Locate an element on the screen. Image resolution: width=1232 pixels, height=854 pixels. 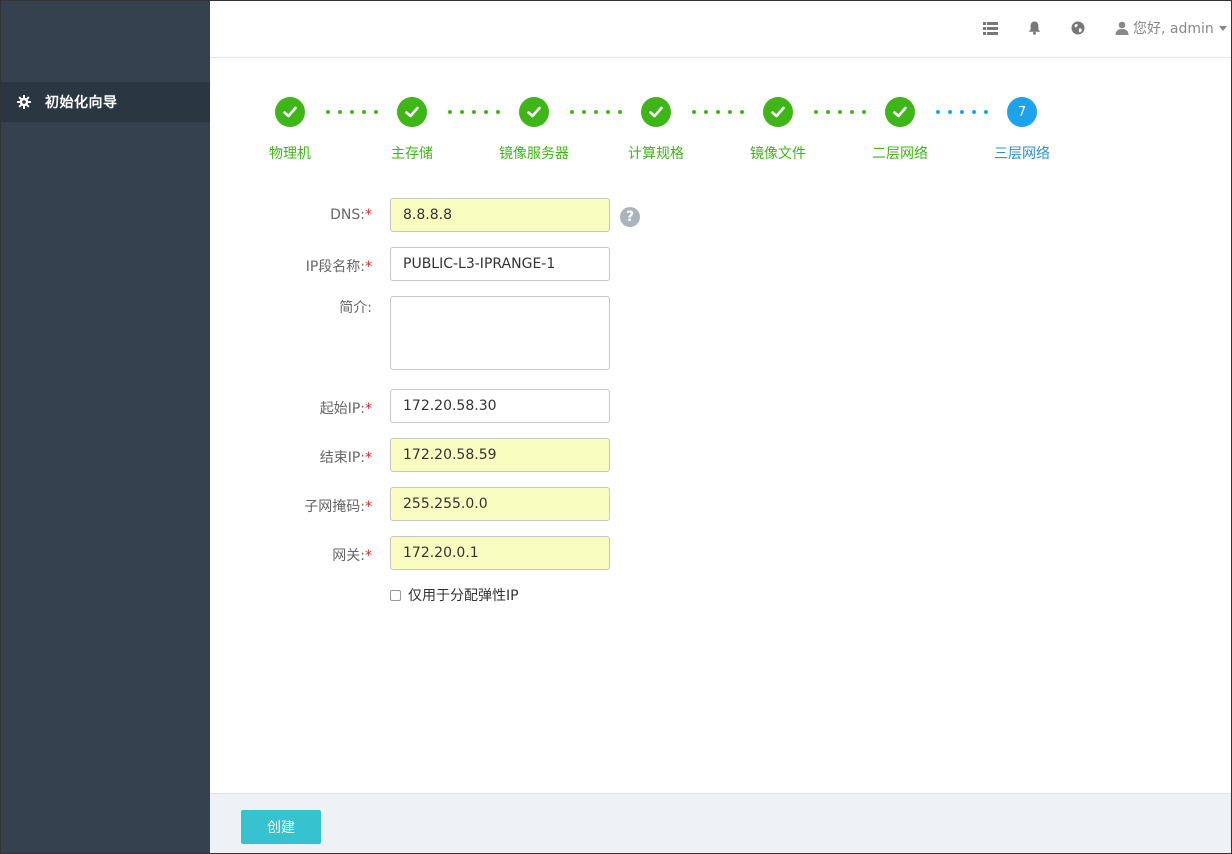
wizard-step-label: 主存储 is located at coordinates (412, 154).